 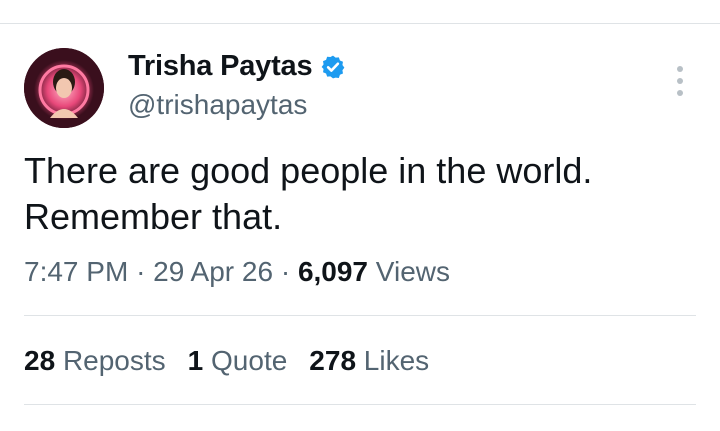 I want to click on quotes-link: 1 Quote, so click(x=238, y=360).